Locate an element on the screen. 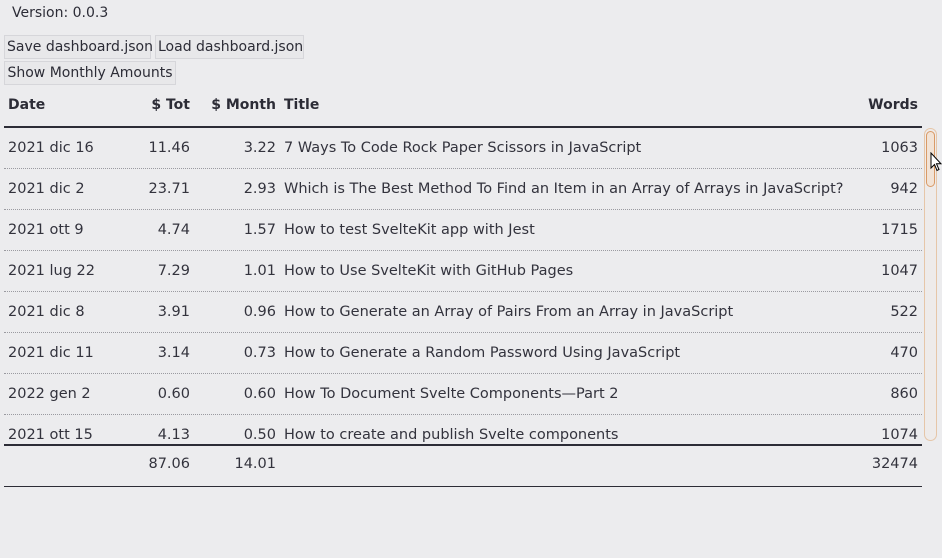  total-sum: 87.06 is located at coordinates (169, 464).